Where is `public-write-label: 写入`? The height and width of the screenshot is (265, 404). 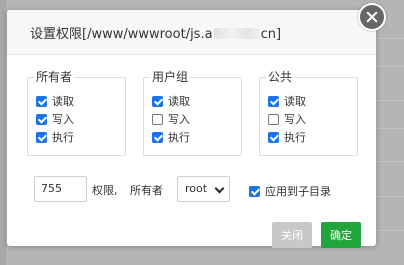 public-write-label: 写入 is located at coordinates (295, 119).